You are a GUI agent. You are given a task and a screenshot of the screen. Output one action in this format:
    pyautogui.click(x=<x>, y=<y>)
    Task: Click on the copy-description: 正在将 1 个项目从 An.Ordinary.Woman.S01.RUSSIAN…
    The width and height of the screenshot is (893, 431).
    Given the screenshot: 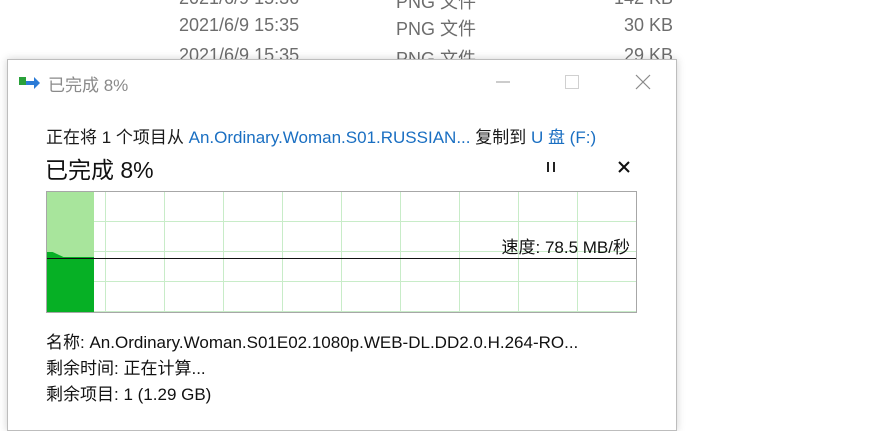 What is the action you would take?
    pyautogui.click(x=321, y=135)
    